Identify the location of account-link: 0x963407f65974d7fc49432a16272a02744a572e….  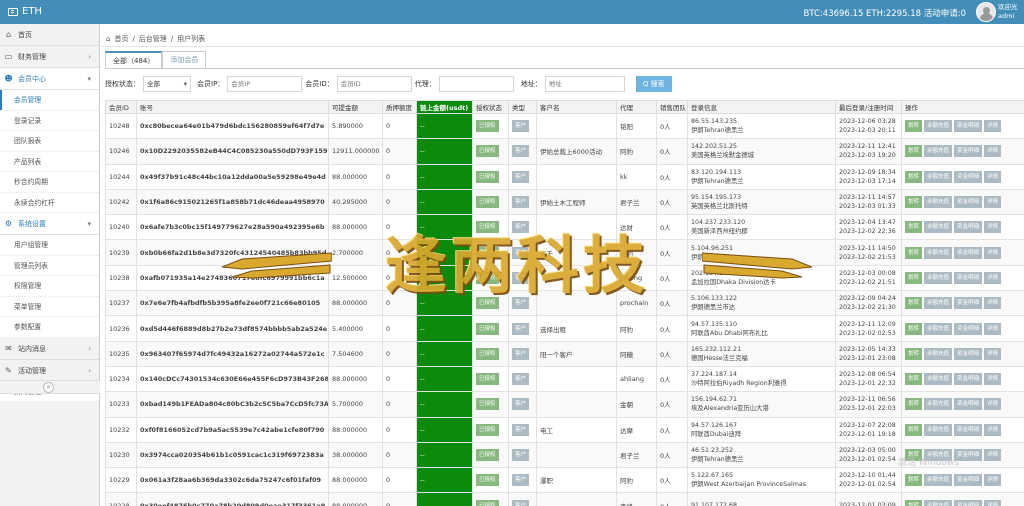
(232, 353).